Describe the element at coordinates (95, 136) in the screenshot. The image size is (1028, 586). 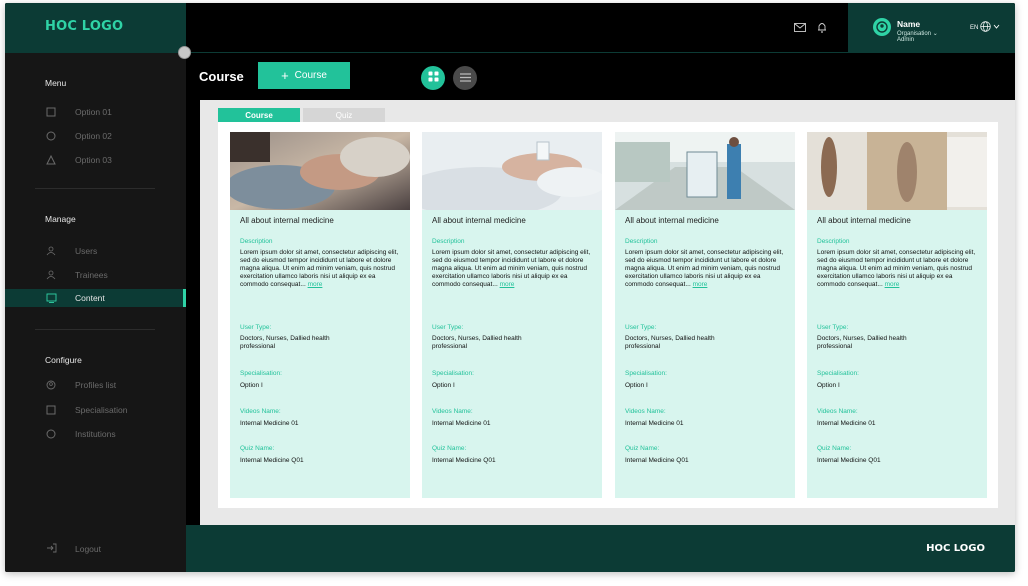
I see `sidebar-item-option-02: Option 02` at that location.